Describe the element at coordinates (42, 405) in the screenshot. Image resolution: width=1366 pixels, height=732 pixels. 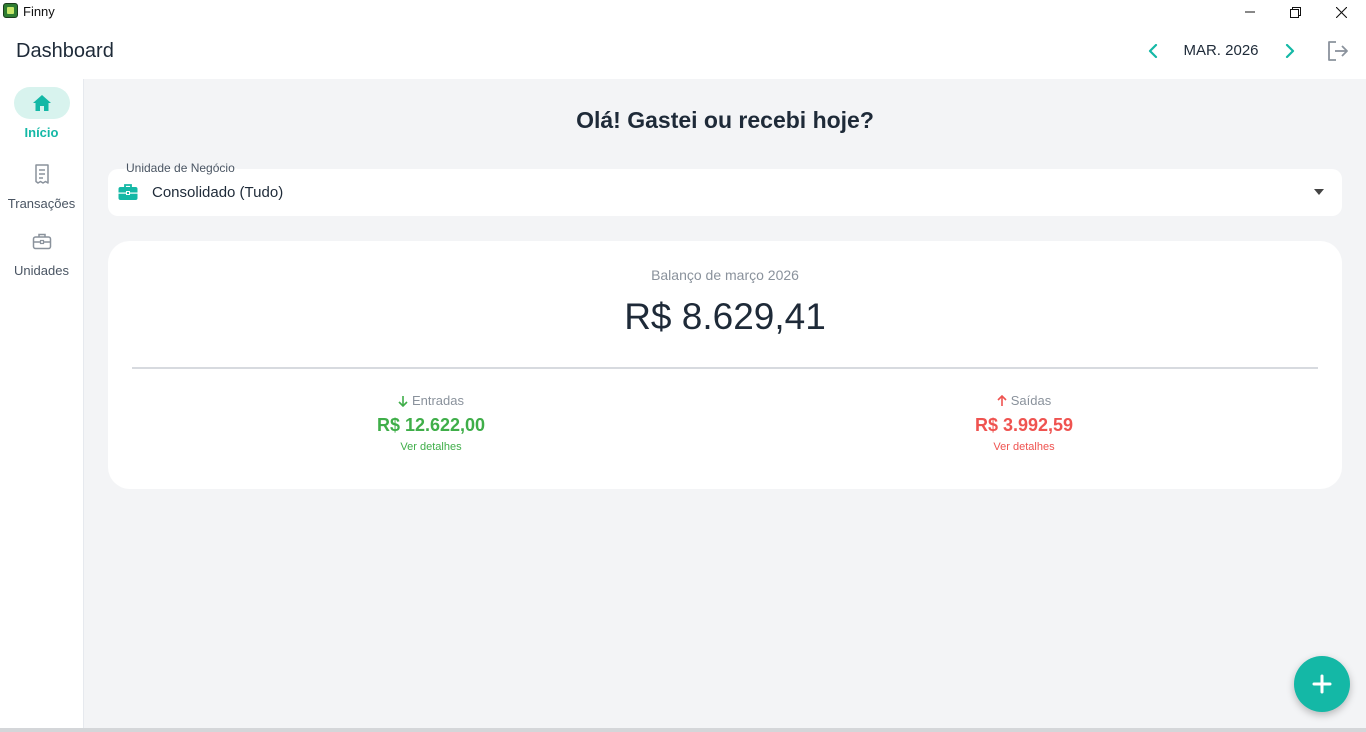
I see `sidebar-nav: Início Transações Unidades` at that location.